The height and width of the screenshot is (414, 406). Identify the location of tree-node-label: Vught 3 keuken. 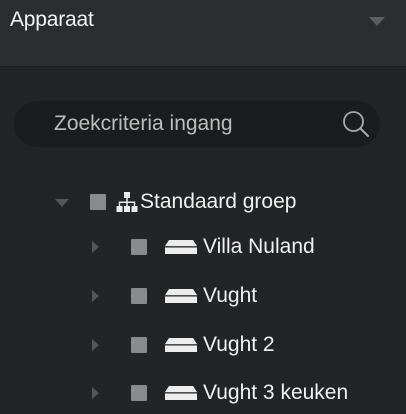
(276, 392).